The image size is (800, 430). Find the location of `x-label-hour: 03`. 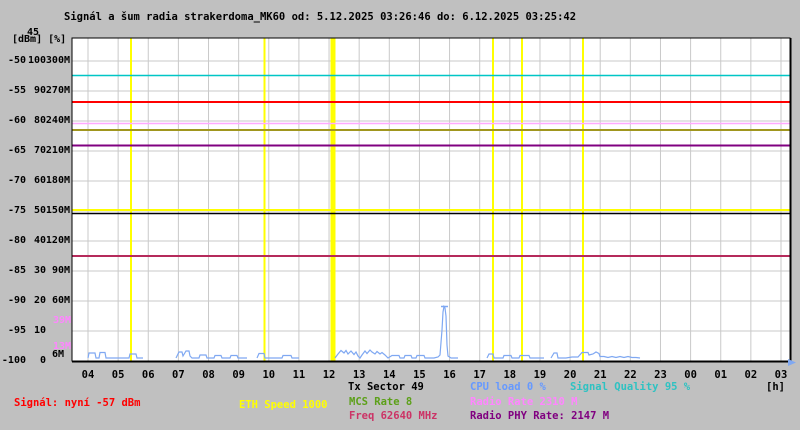

x-label-hour: 03 is located at coordinates (781, 375).